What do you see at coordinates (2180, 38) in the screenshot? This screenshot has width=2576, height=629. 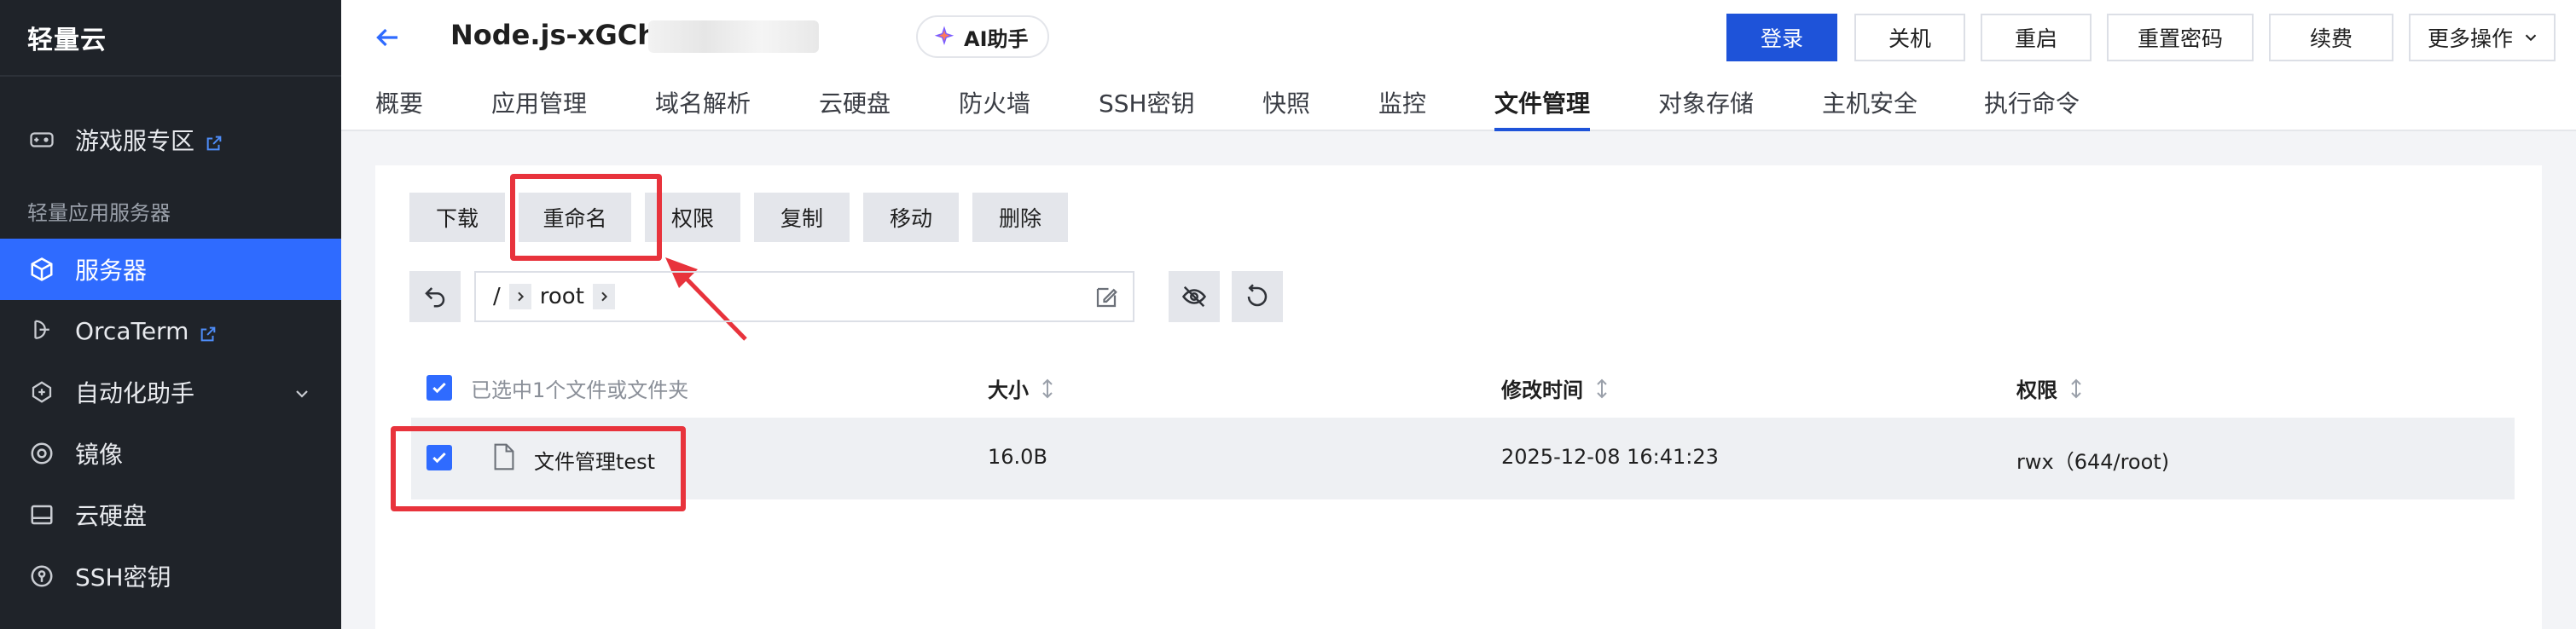 I see `reset-password-button: 重置密码` at bounding box center [2180, 38].